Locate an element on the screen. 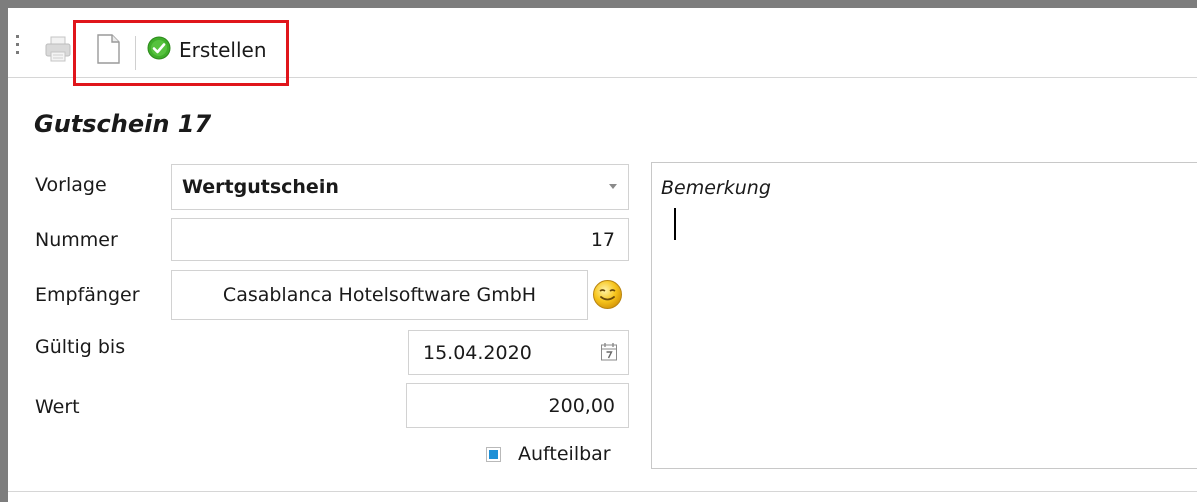  gueltig-date-field: 15.04.2020 is located at coordinates (518, 352).